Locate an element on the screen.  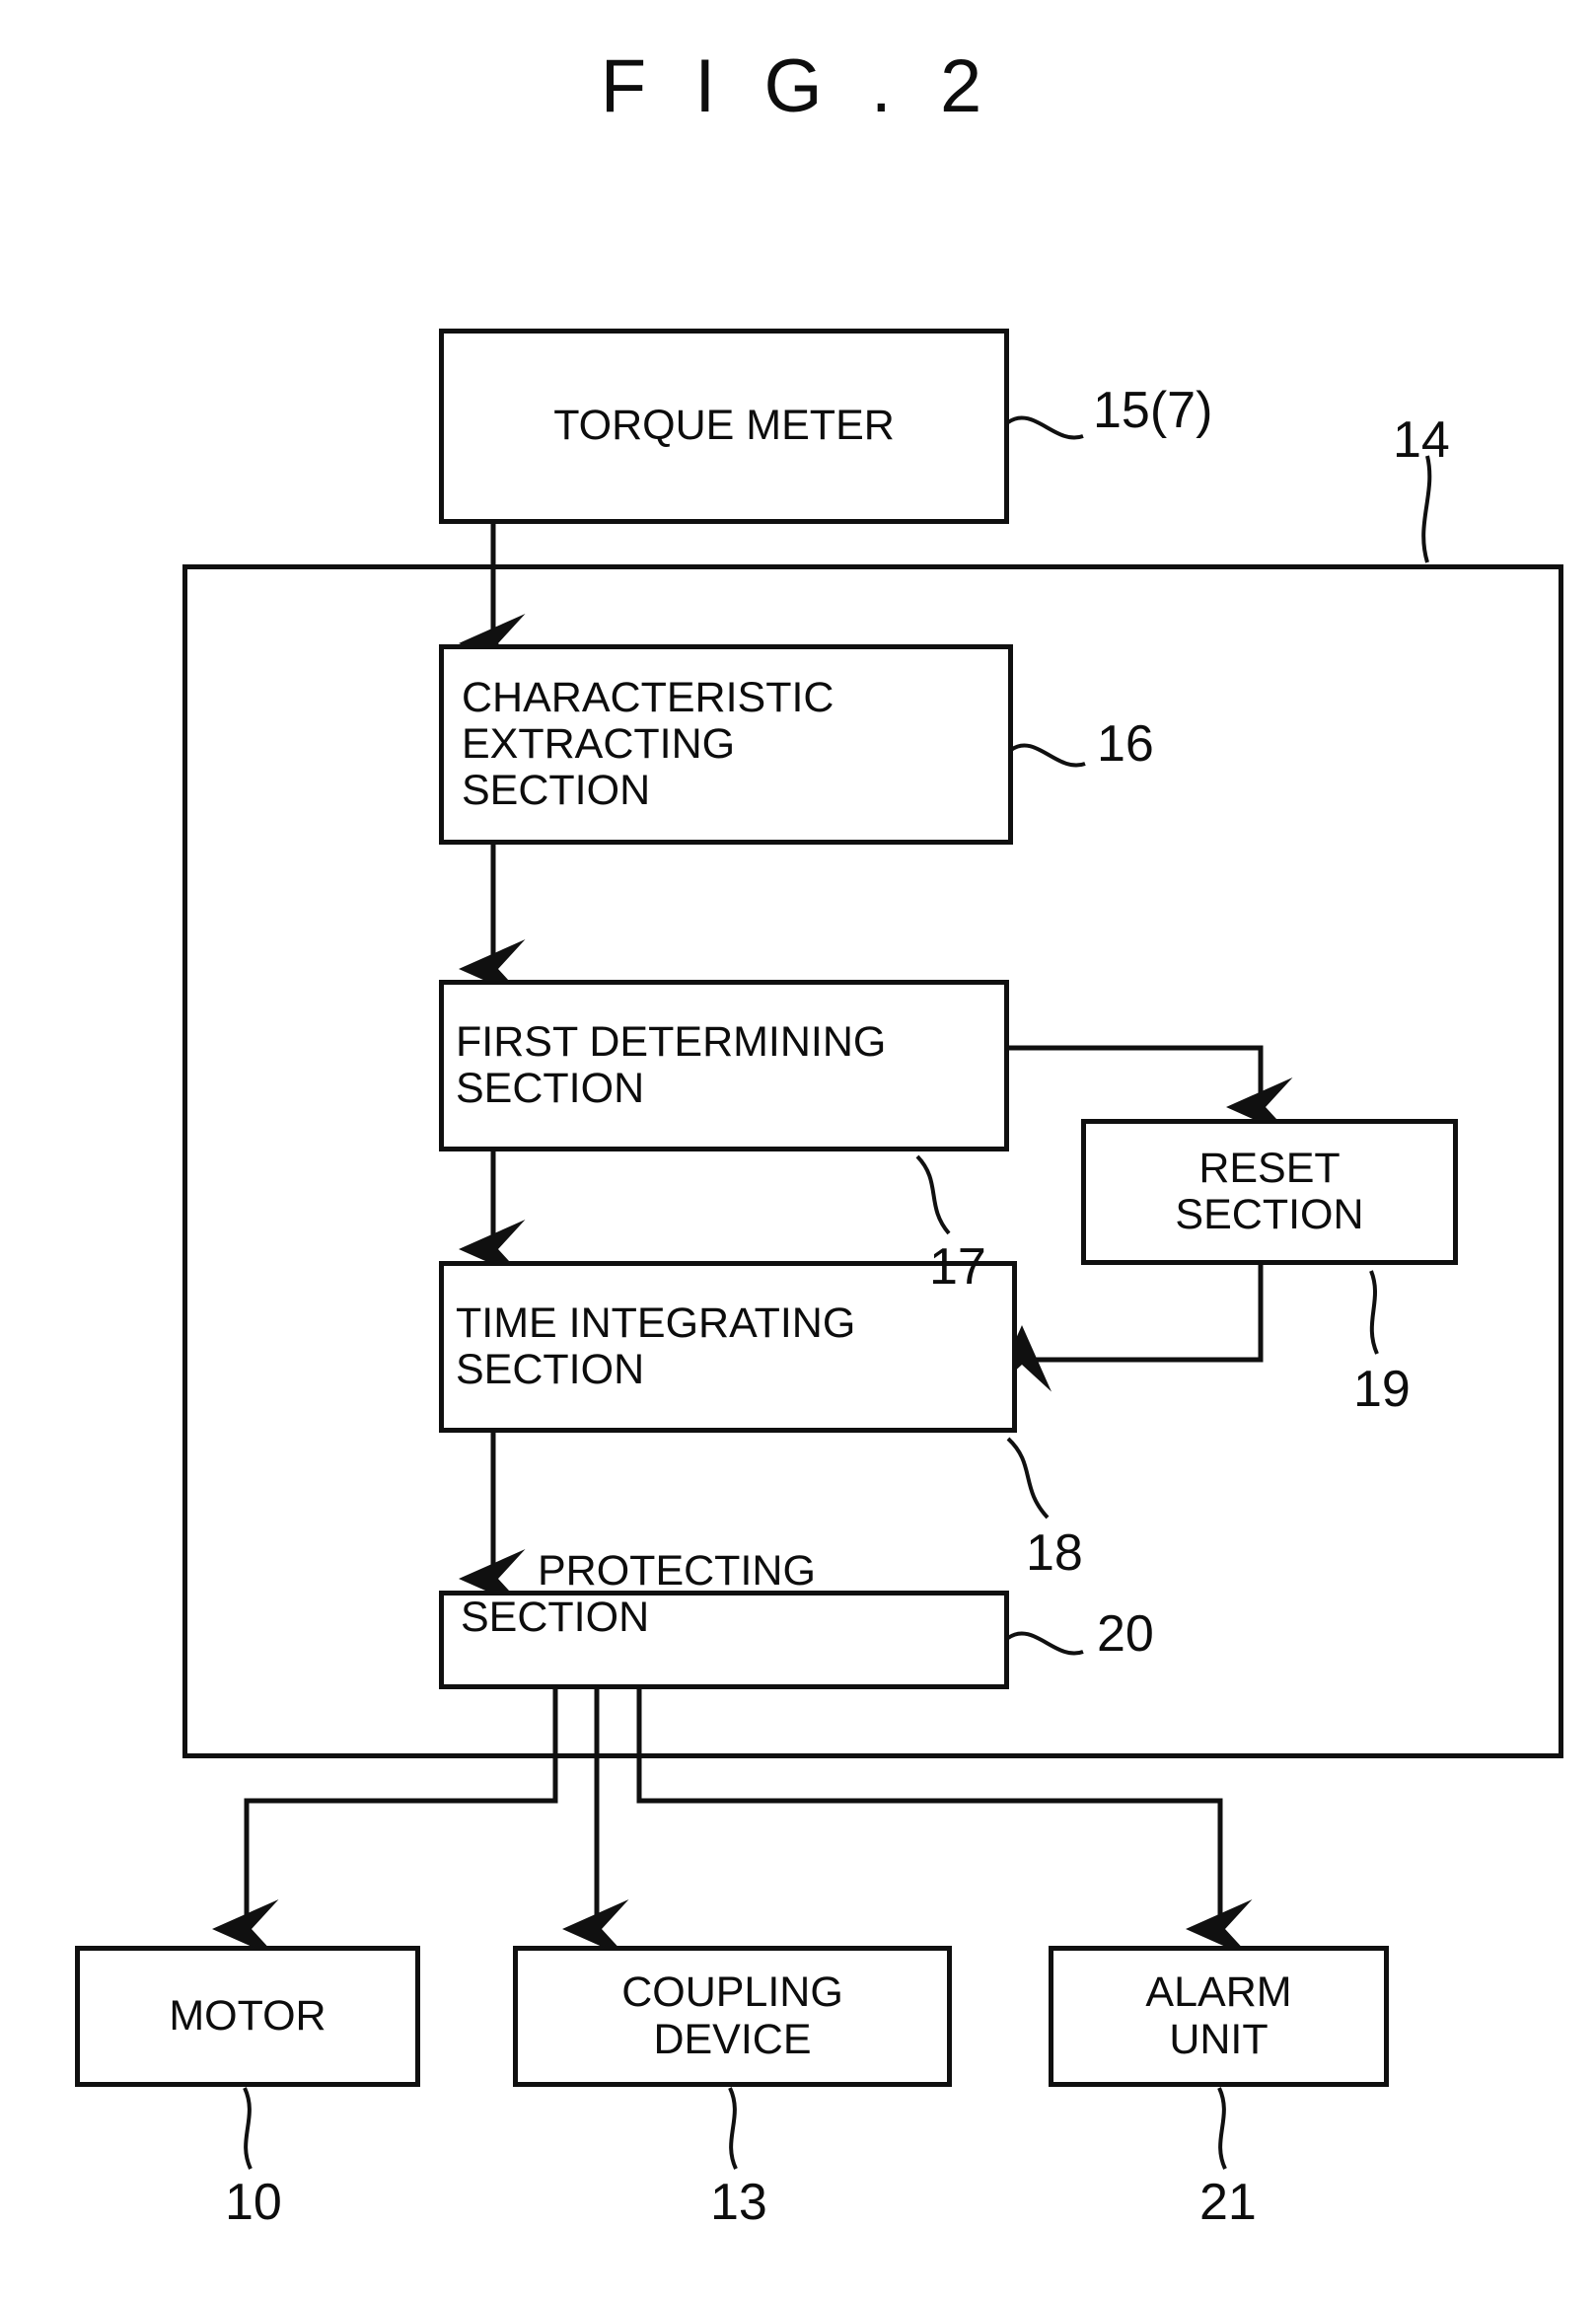
ref-label-10: 10 is located at coordinates (253, 2203).